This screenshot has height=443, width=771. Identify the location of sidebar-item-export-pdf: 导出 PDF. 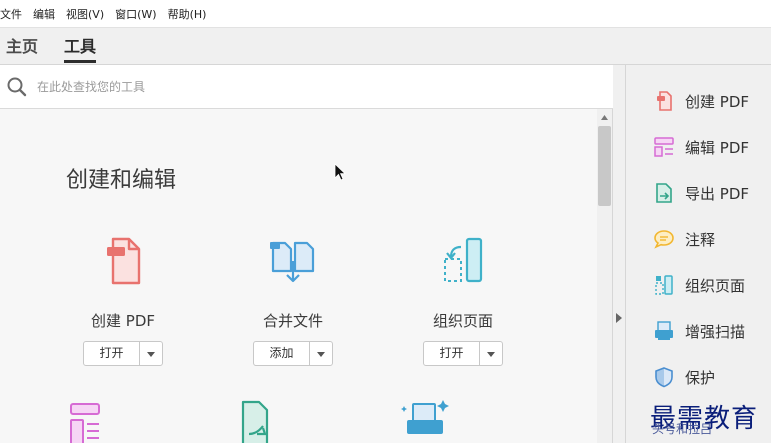
(701, 193).